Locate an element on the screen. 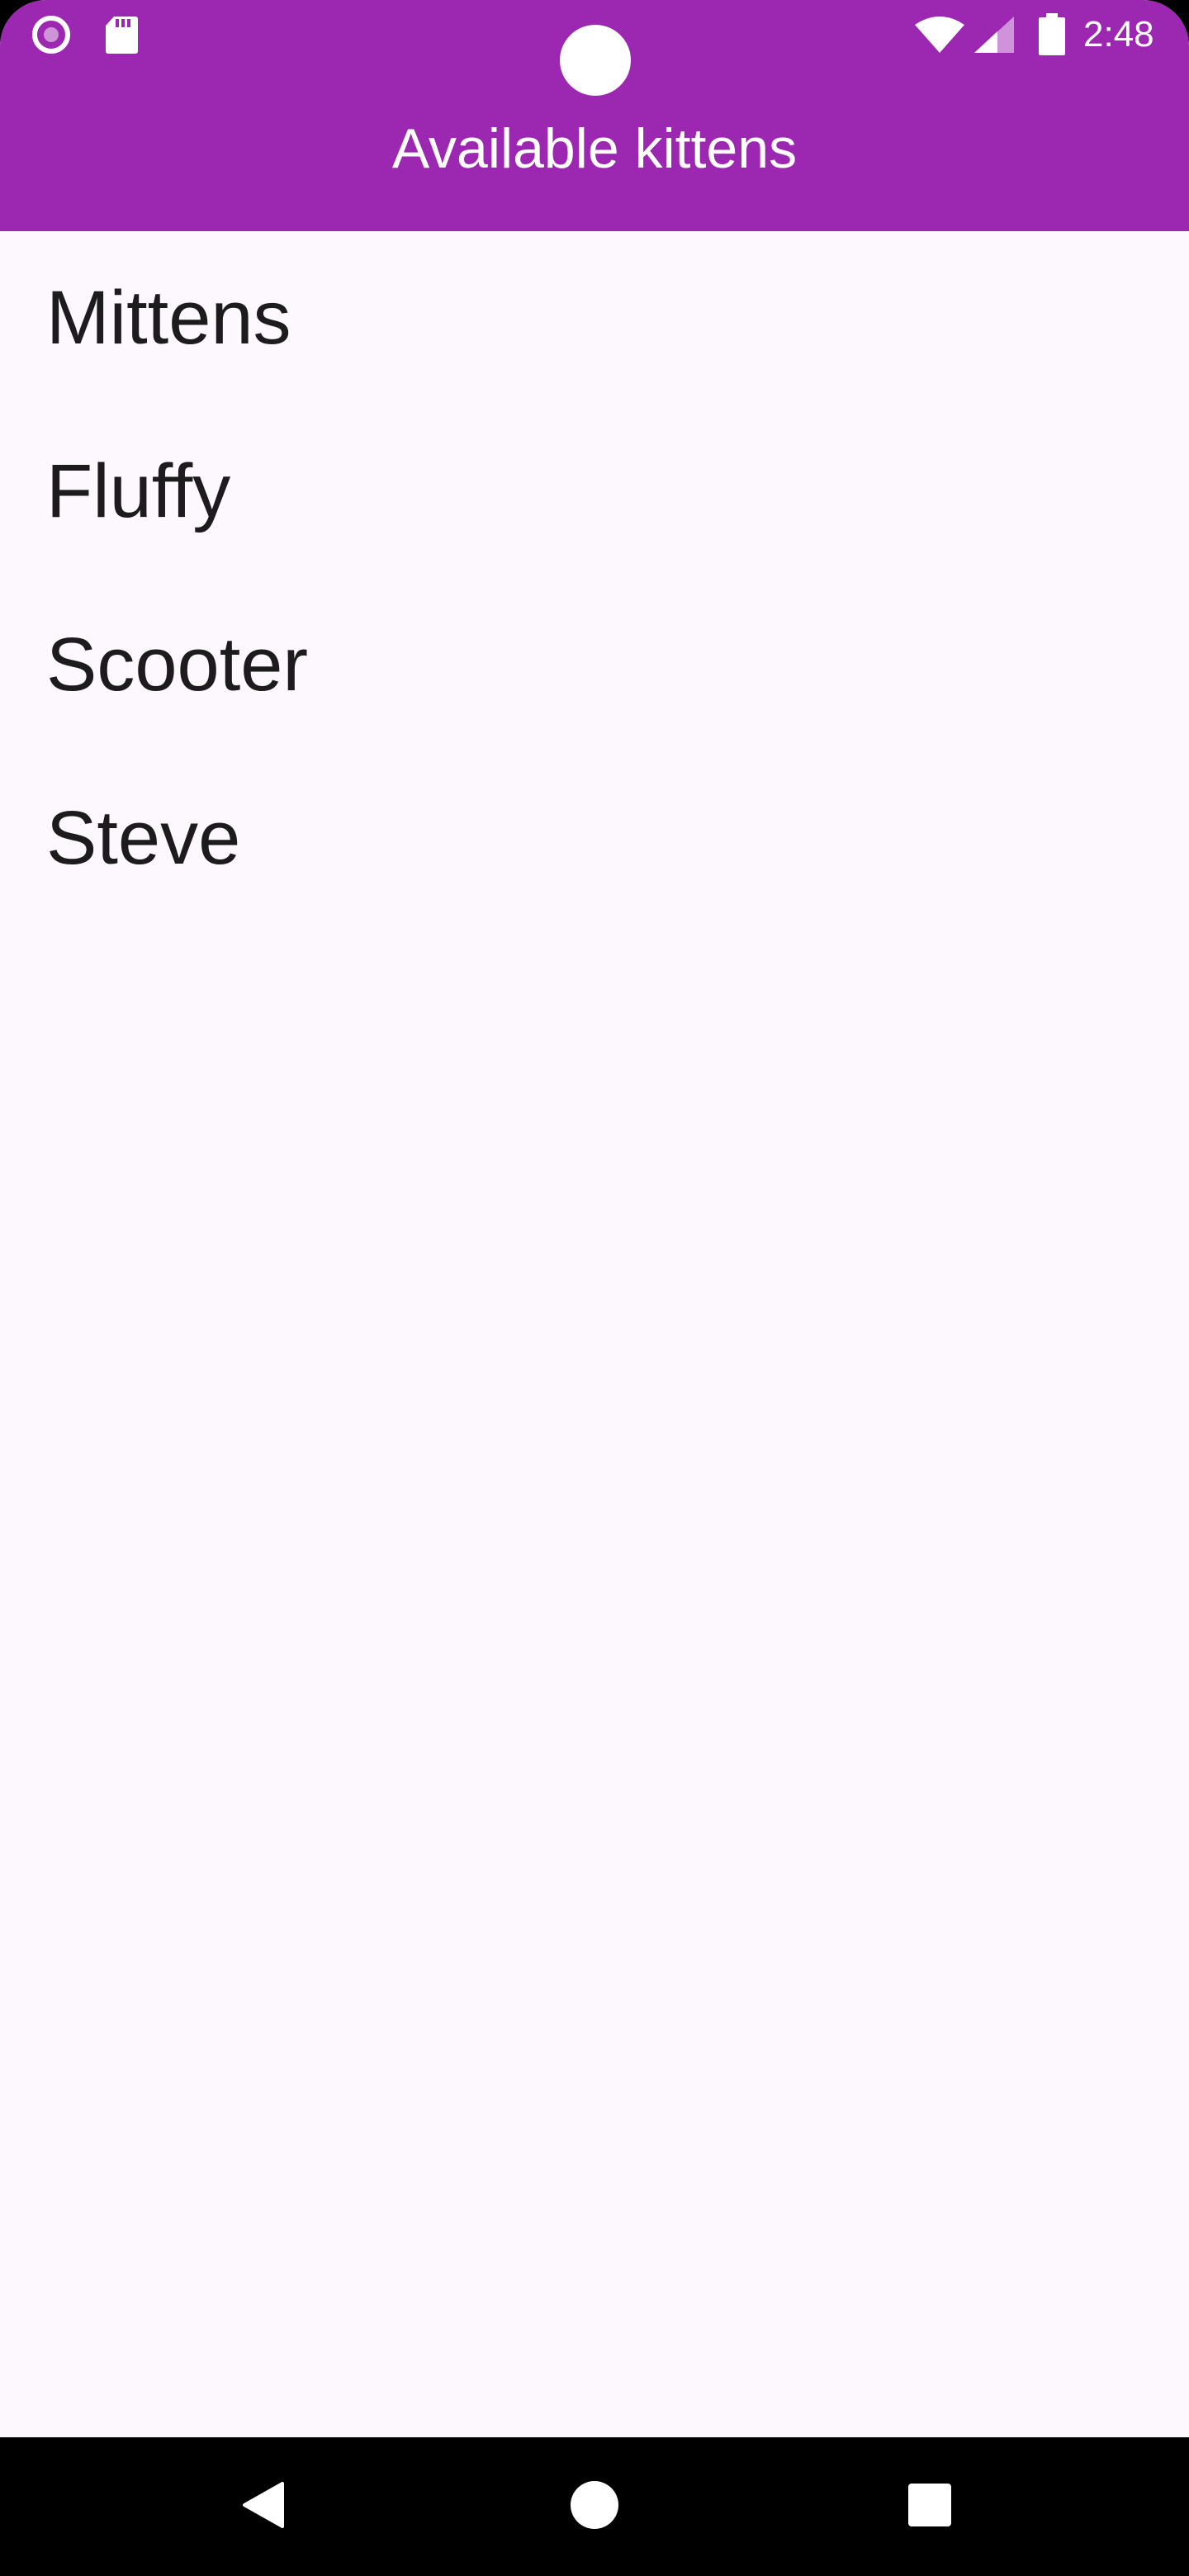 Image resolution: width=1189 pixels, height=2576 pixels. navigation-bar is located at coordinates (594, 2506).